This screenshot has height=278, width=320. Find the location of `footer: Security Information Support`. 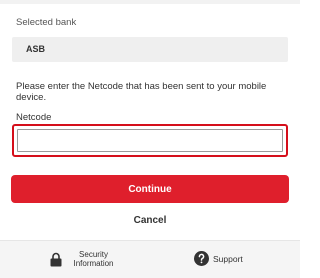

footer: Security Information Support is located at coordinates (150, 259).